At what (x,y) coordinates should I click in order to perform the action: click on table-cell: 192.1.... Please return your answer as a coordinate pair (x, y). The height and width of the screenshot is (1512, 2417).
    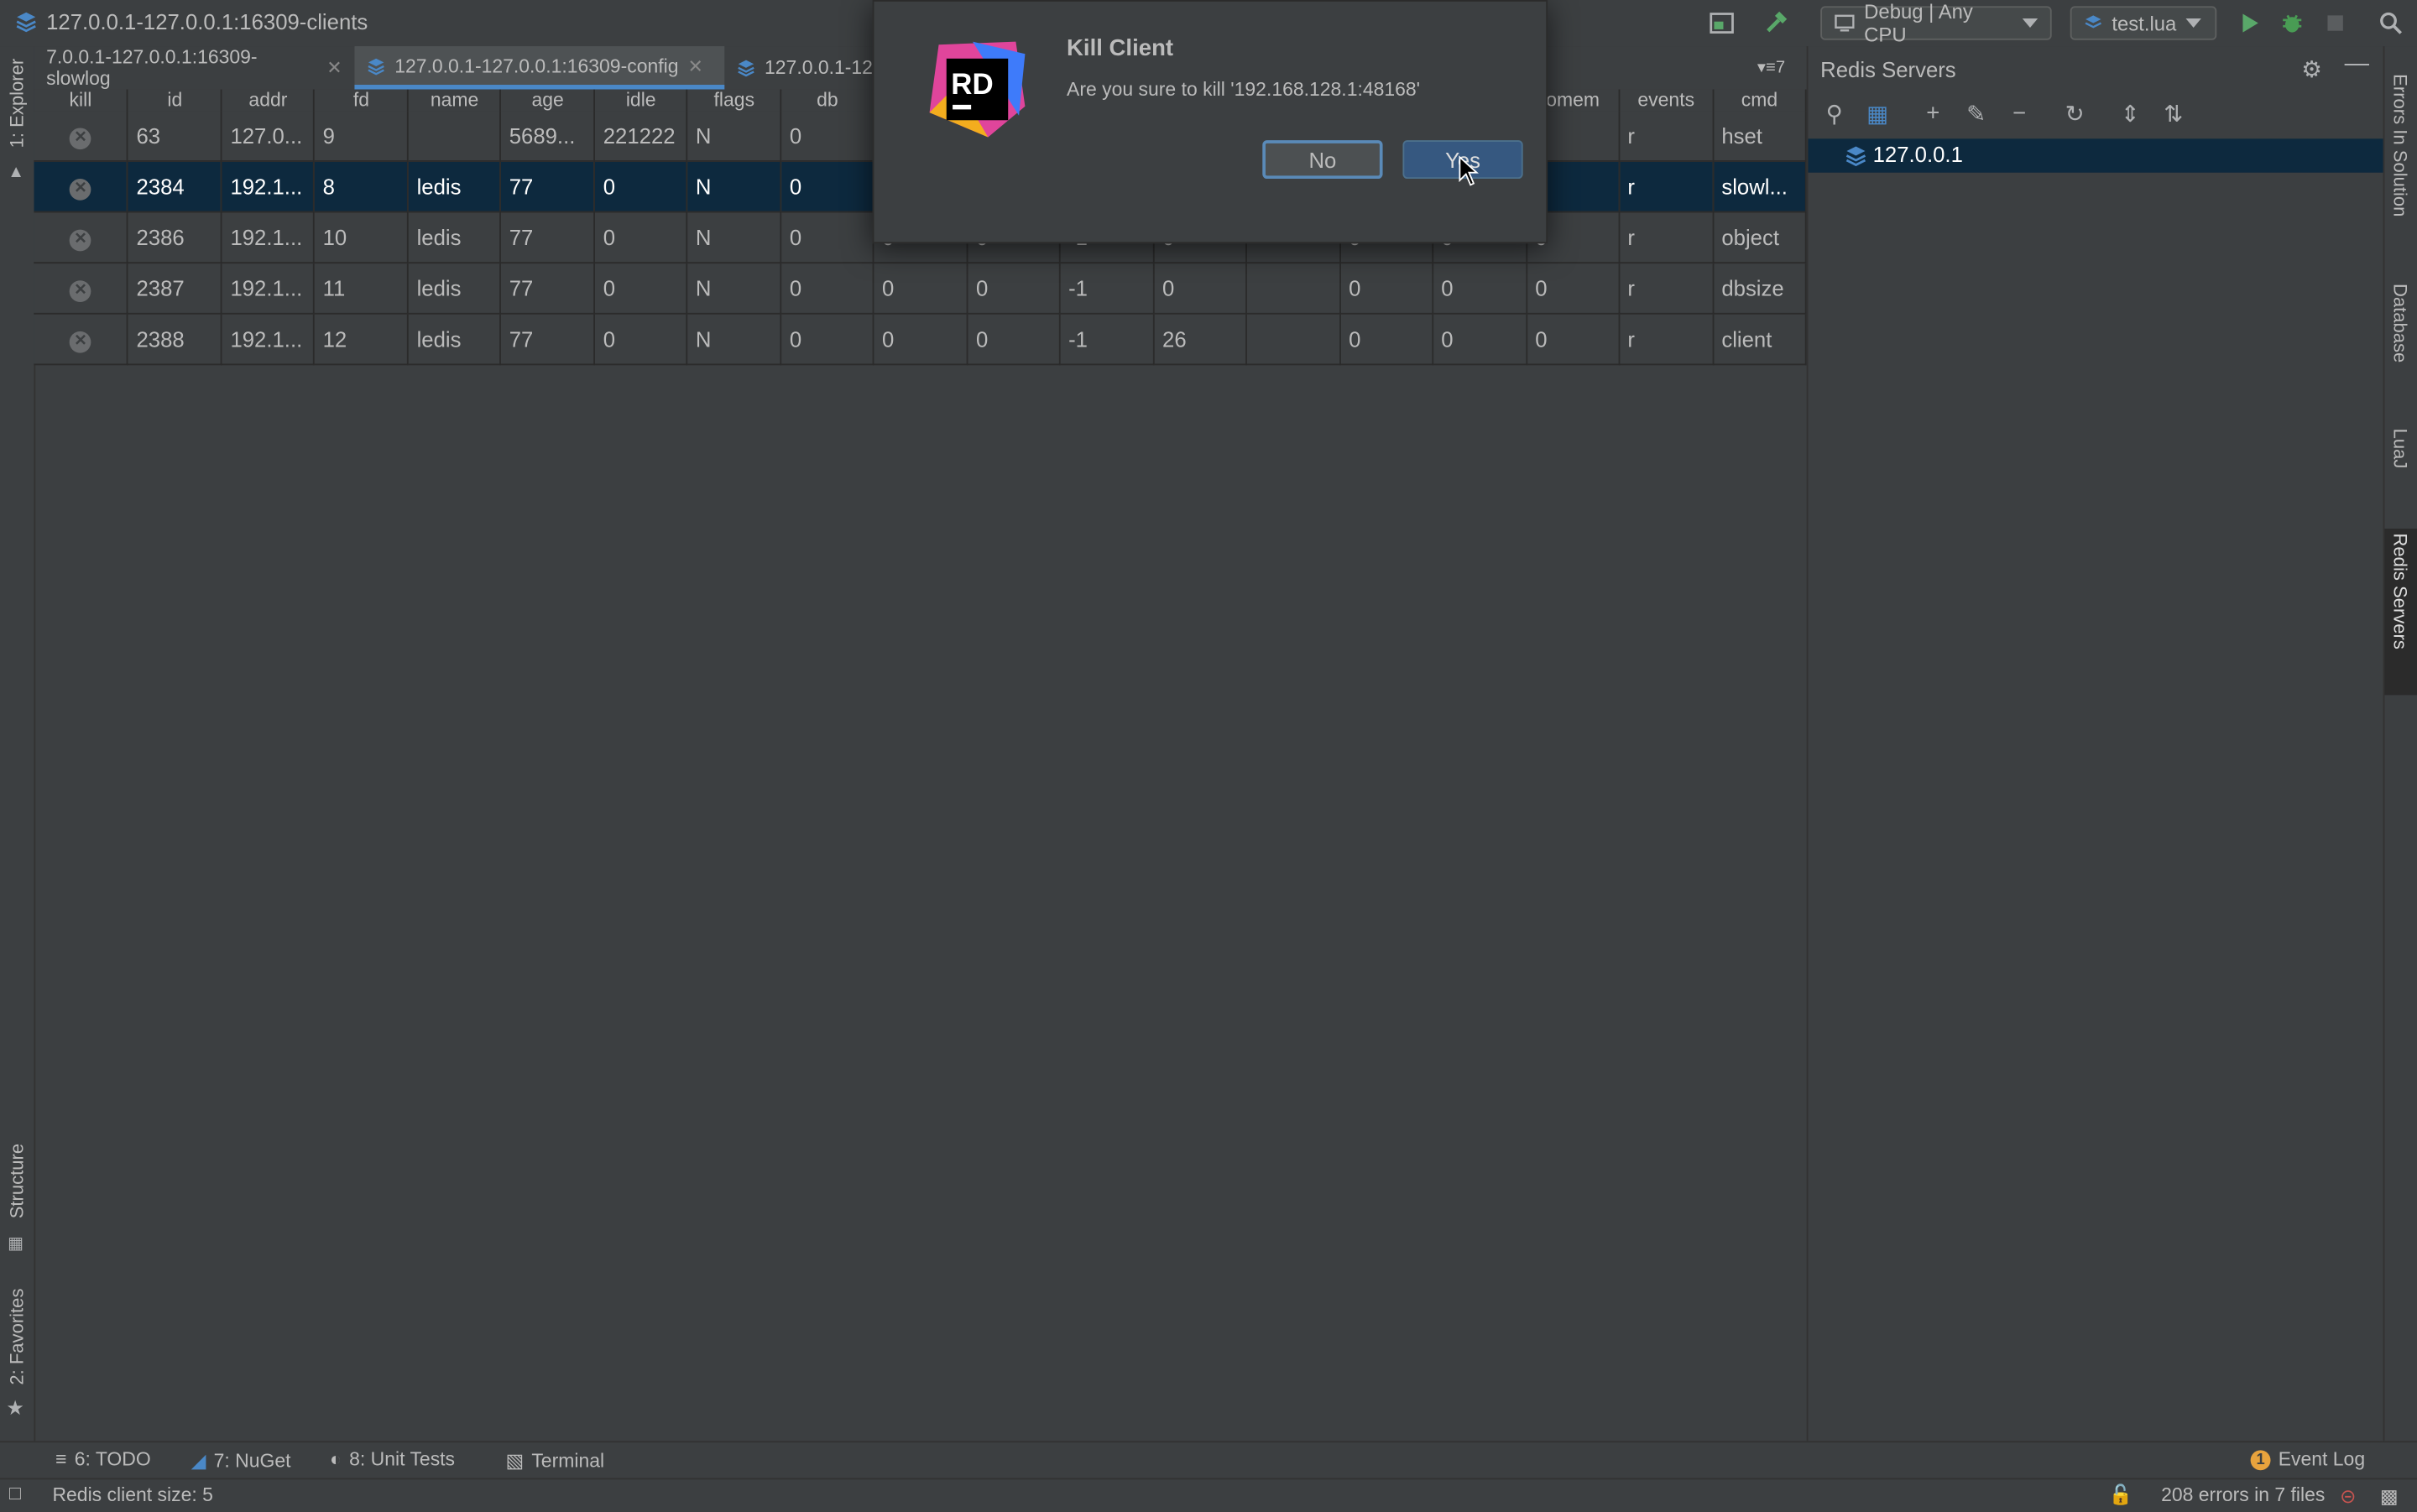
    Looking at the image, I should click on (269, 238).